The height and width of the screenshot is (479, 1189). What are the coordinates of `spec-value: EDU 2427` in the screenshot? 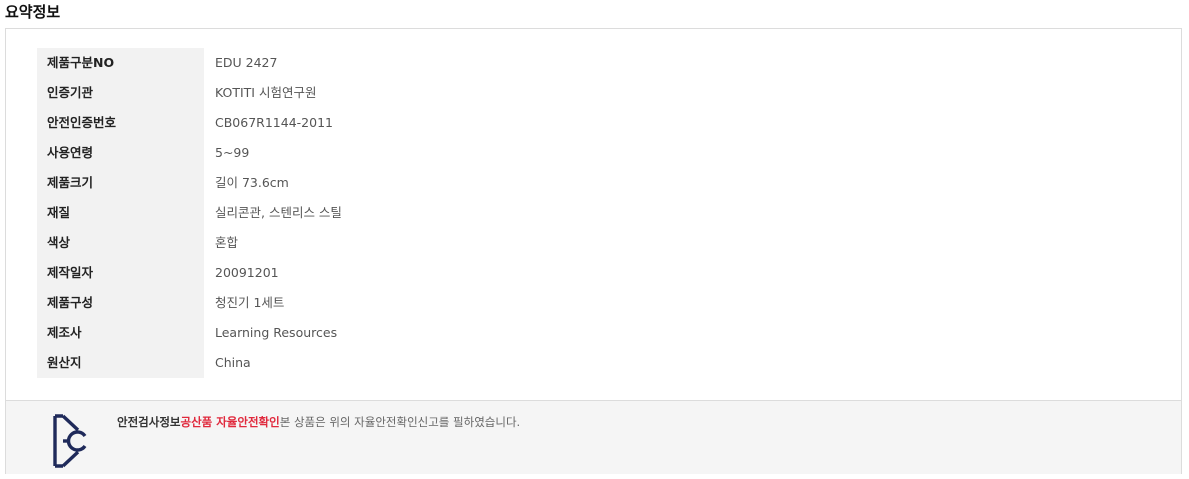 It's located at (246, 62).